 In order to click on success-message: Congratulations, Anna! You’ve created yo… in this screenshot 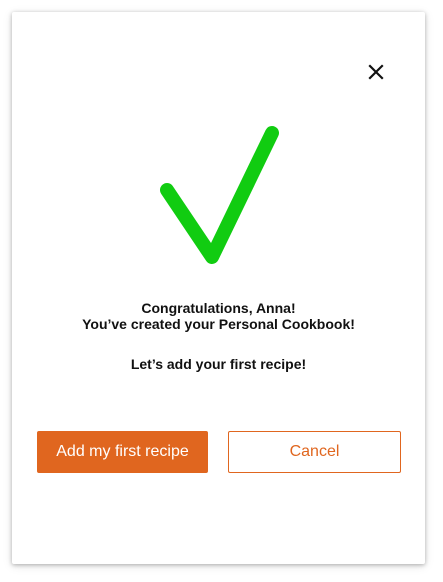, I will do `click(218, 336)`.